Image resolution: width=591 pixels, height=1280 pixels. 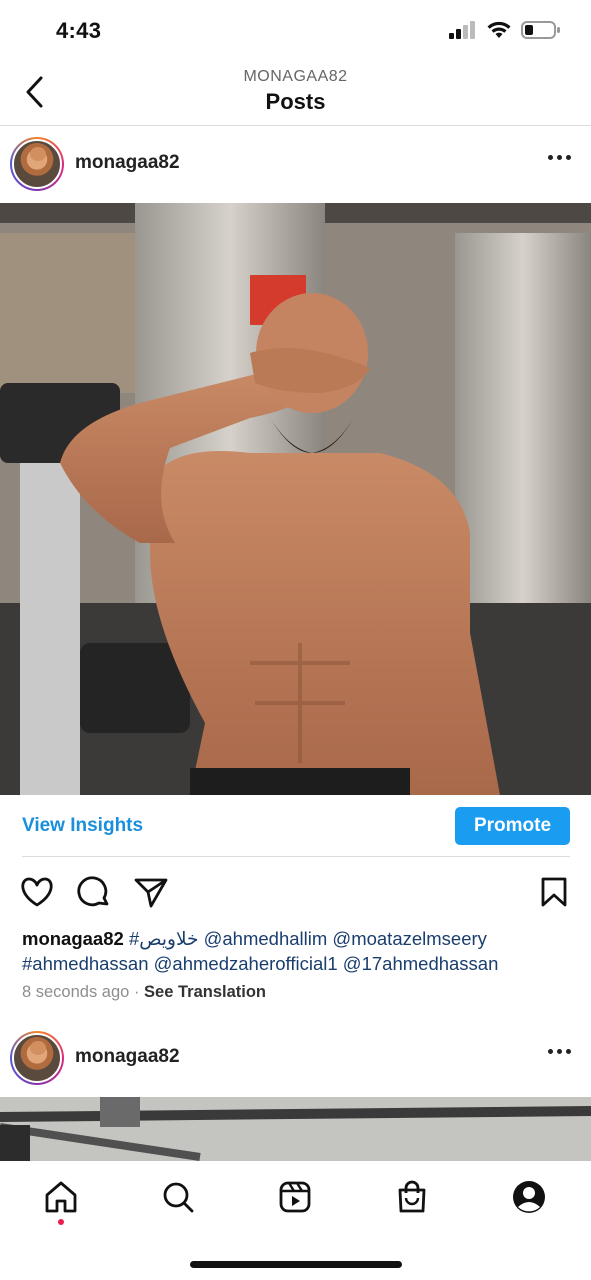 I want to click on tab-profile, so click(x=529, y=1197).